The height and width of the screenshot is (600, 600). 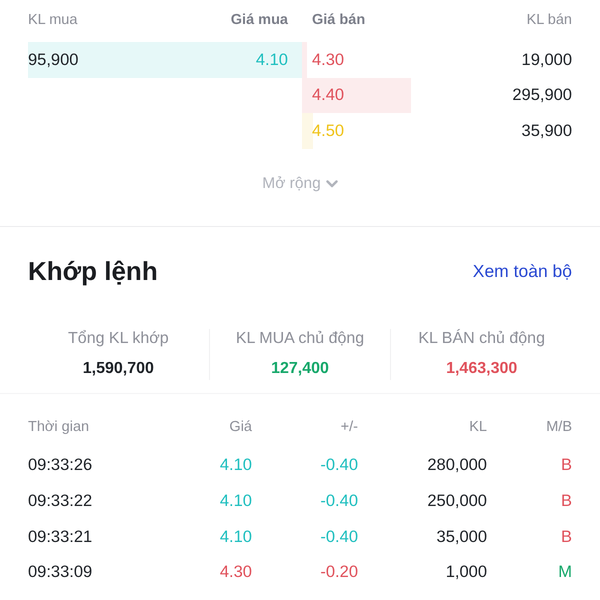 I want to click on ask-volume: 35,900, so click(x=547, y=130).